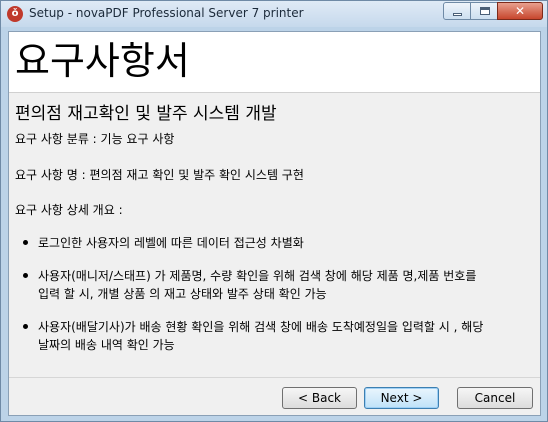 This screenshot has height=422, width=548. What do you see at coordinates (182, 294) in the screenshot?
I see `bullet-text-line2: 입력 할 시, 개별 상품 의 재고 상태와 발주 상태 확인 가능` at bounding box center [182, 294].